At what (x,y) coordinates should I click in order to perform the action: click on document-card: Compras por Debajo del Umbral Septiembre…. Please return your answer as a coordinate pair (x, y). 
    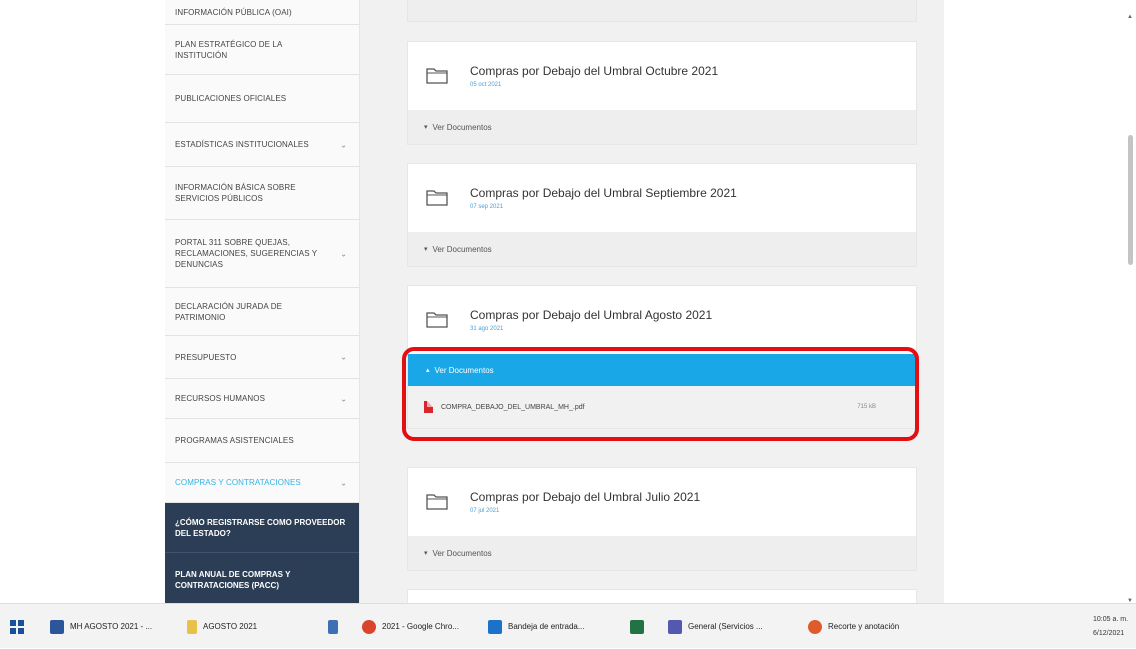
    Looking at the image, I should click on (662, 215).